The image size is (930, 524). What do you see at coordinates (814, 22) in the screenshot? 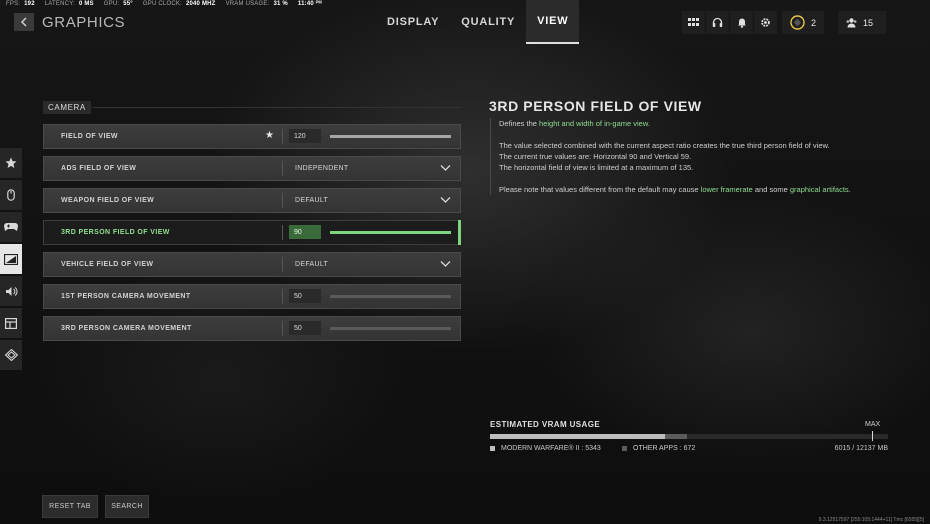
I see `notification-count: 2` at bounding box center [814, 22].